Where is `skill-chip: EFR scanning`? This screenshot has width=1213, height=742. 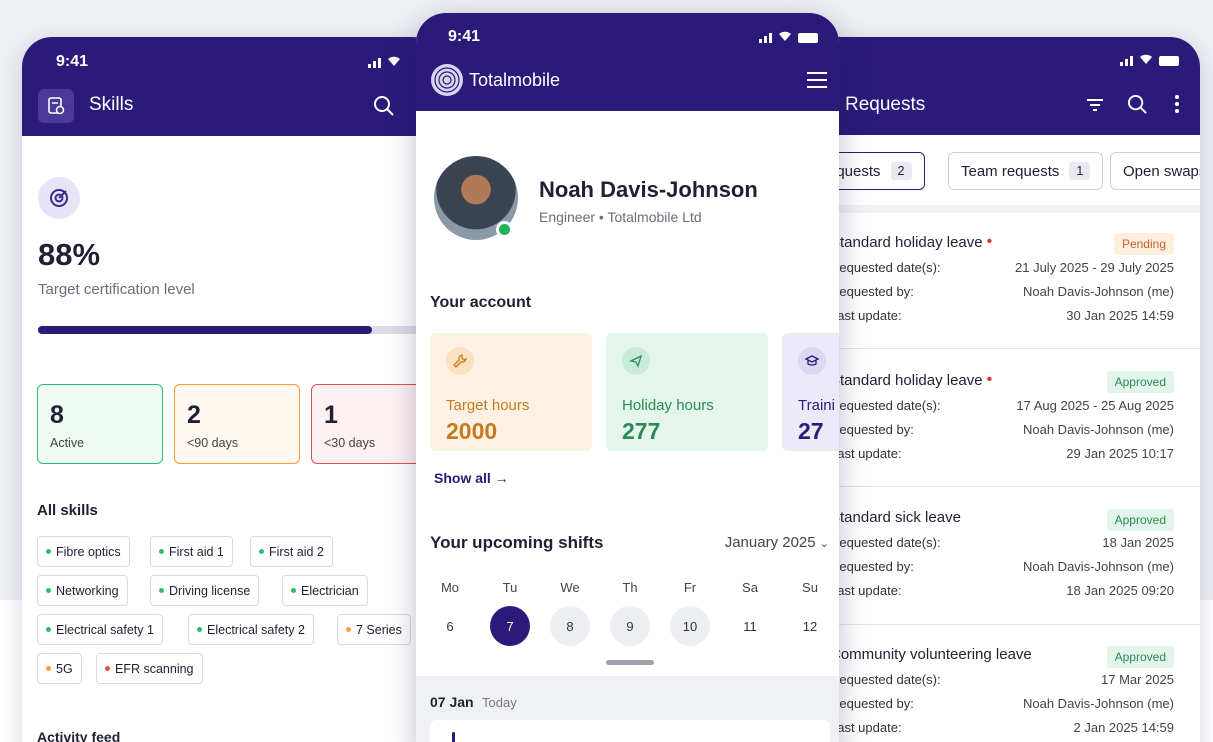 skill-chip: EFR scanning is located at coordinates (149, 668).